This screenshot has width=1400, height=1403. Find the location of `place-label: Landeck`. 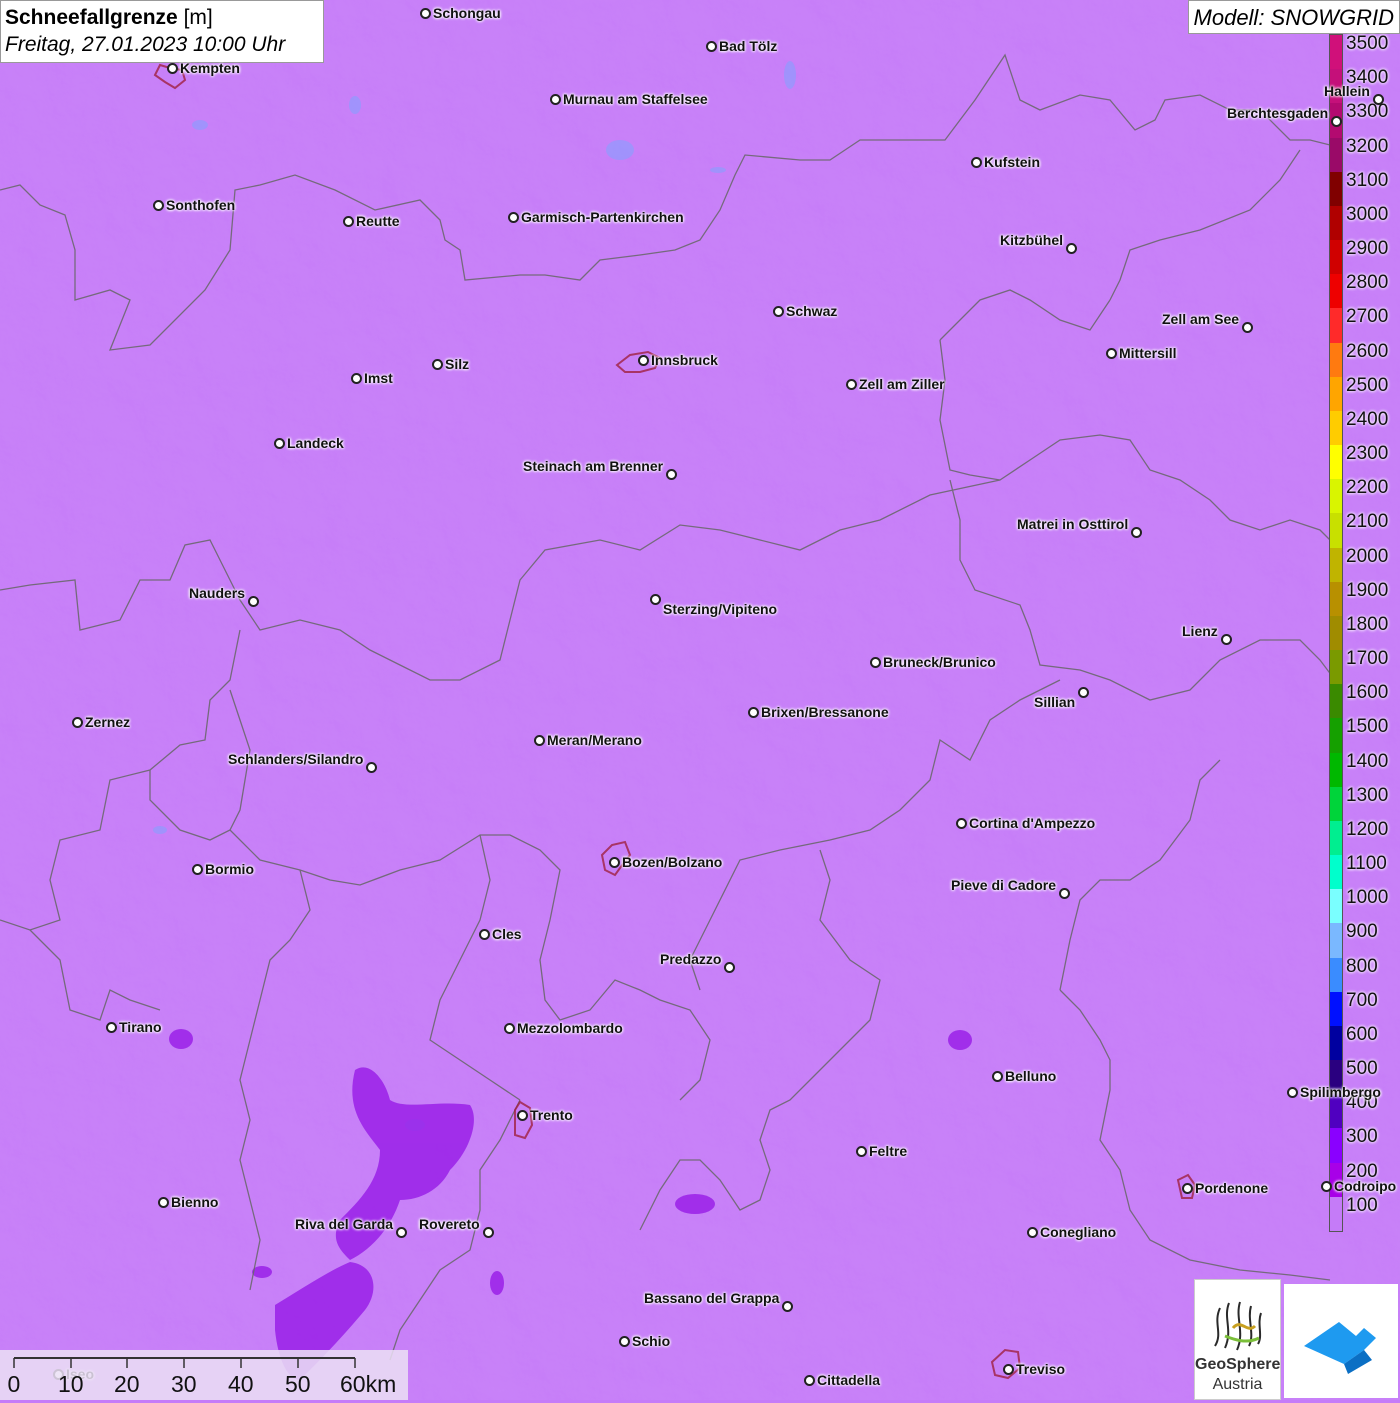

place-label: Landeck is located at coordinates (315, 443).